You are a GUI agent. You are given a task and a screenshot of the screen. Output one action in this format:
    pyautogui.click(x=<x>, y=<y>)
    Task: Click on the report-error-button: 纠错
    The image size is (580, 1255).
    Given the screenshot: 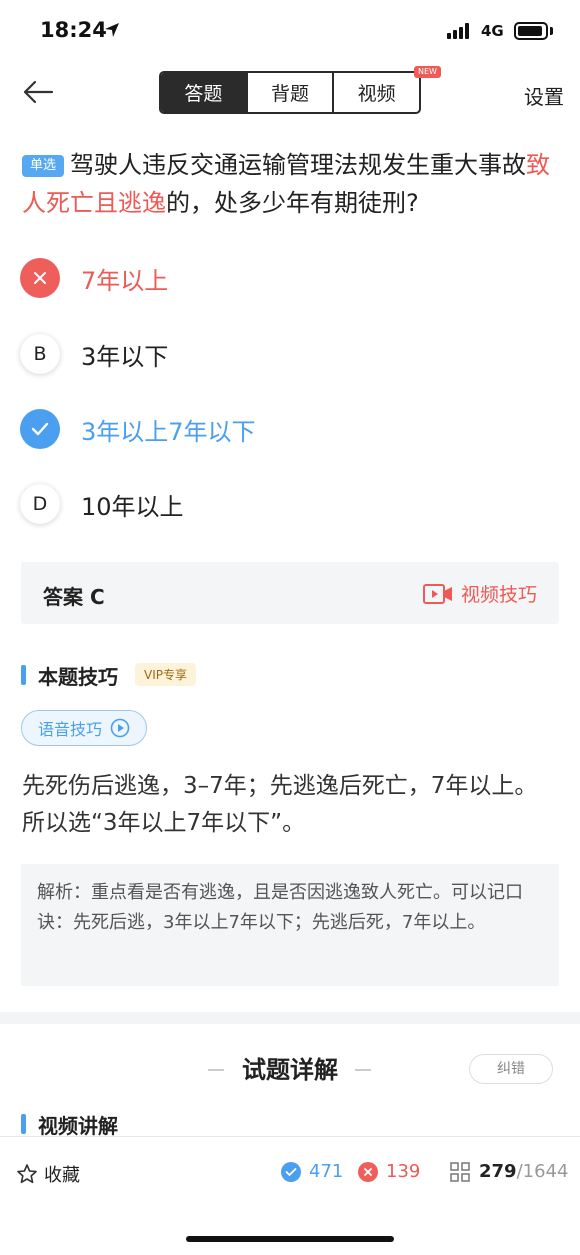 What is the action you would take?
    pyautogui.click(x=511, y=1069)
    